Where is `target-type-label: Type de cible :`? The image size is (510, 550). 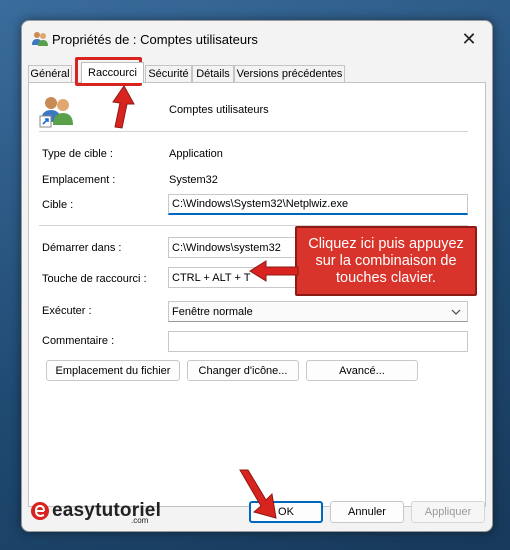
target-type-label: Type de cible : is located at coordinates (77, 154).